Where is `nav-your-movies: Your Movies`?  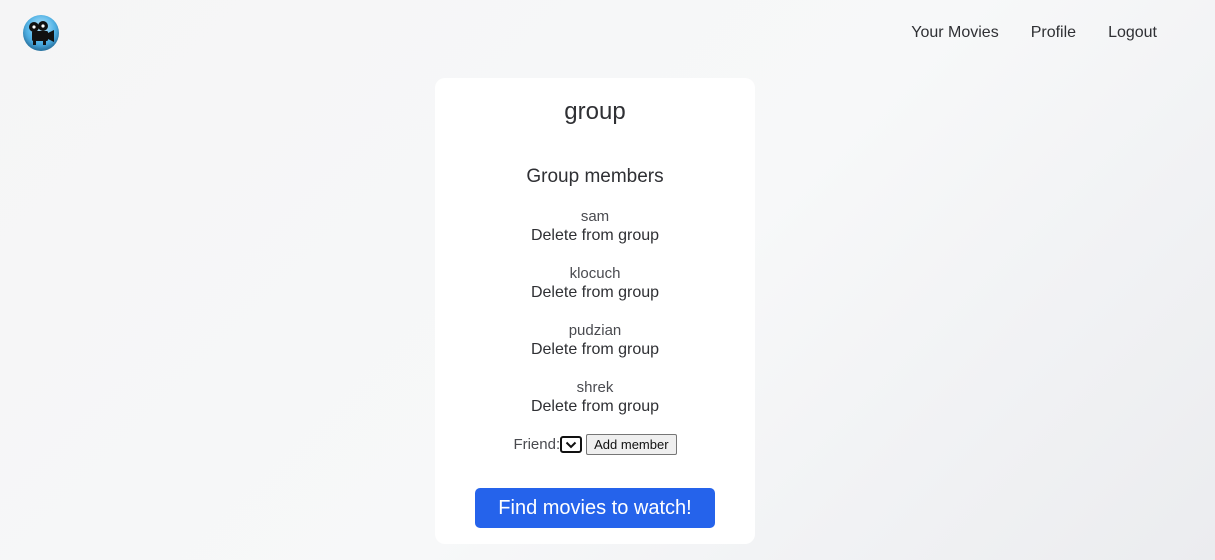 nav-your-movies: Your Movies is located at coordinates (954, 33).